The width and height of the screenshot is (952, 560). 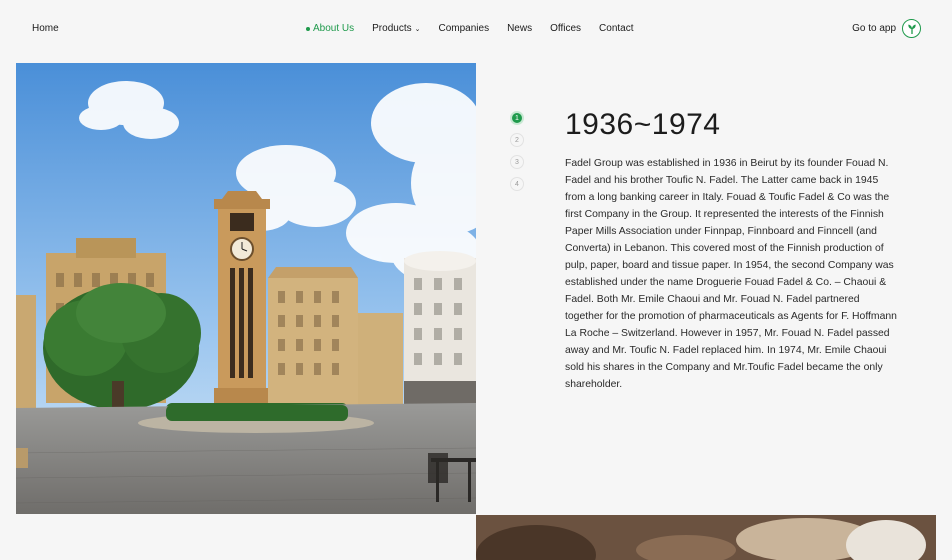 What do you see at coordinates (517, 118) in the screenshot?
I see `timeline-step-1: 1` at bounding box center [517, 118].